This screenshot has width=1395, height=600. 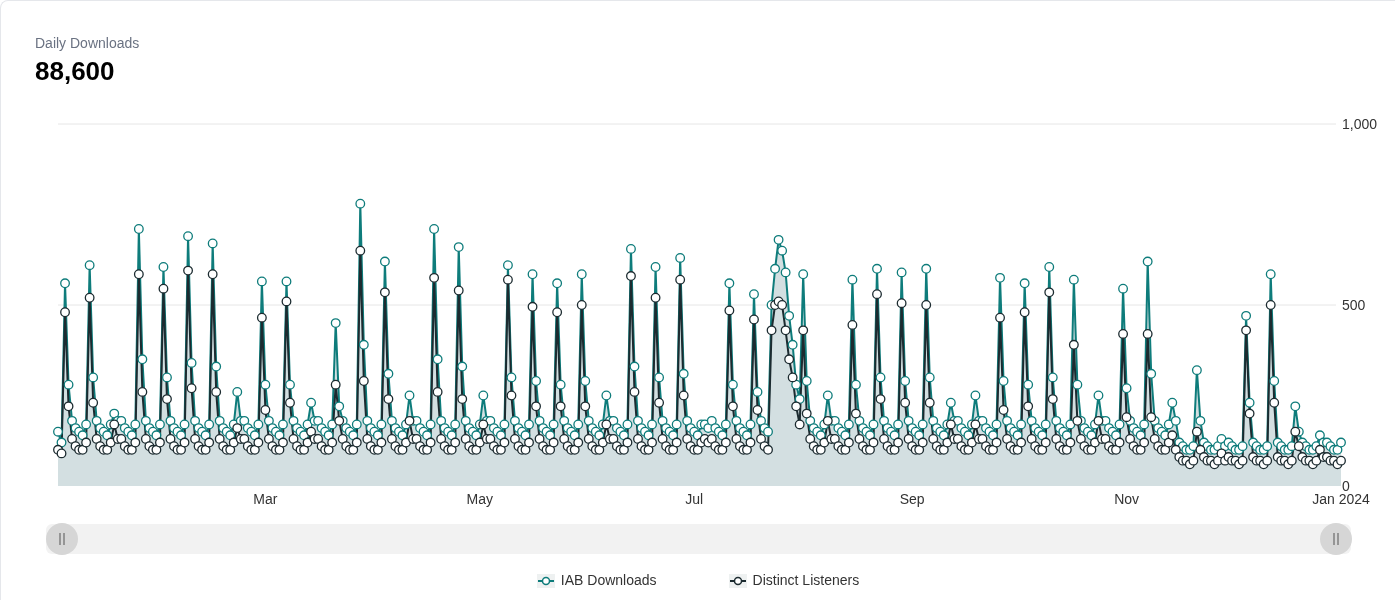 I want to click on axis-label: Jan 2024, so click(x=1341, y=499).